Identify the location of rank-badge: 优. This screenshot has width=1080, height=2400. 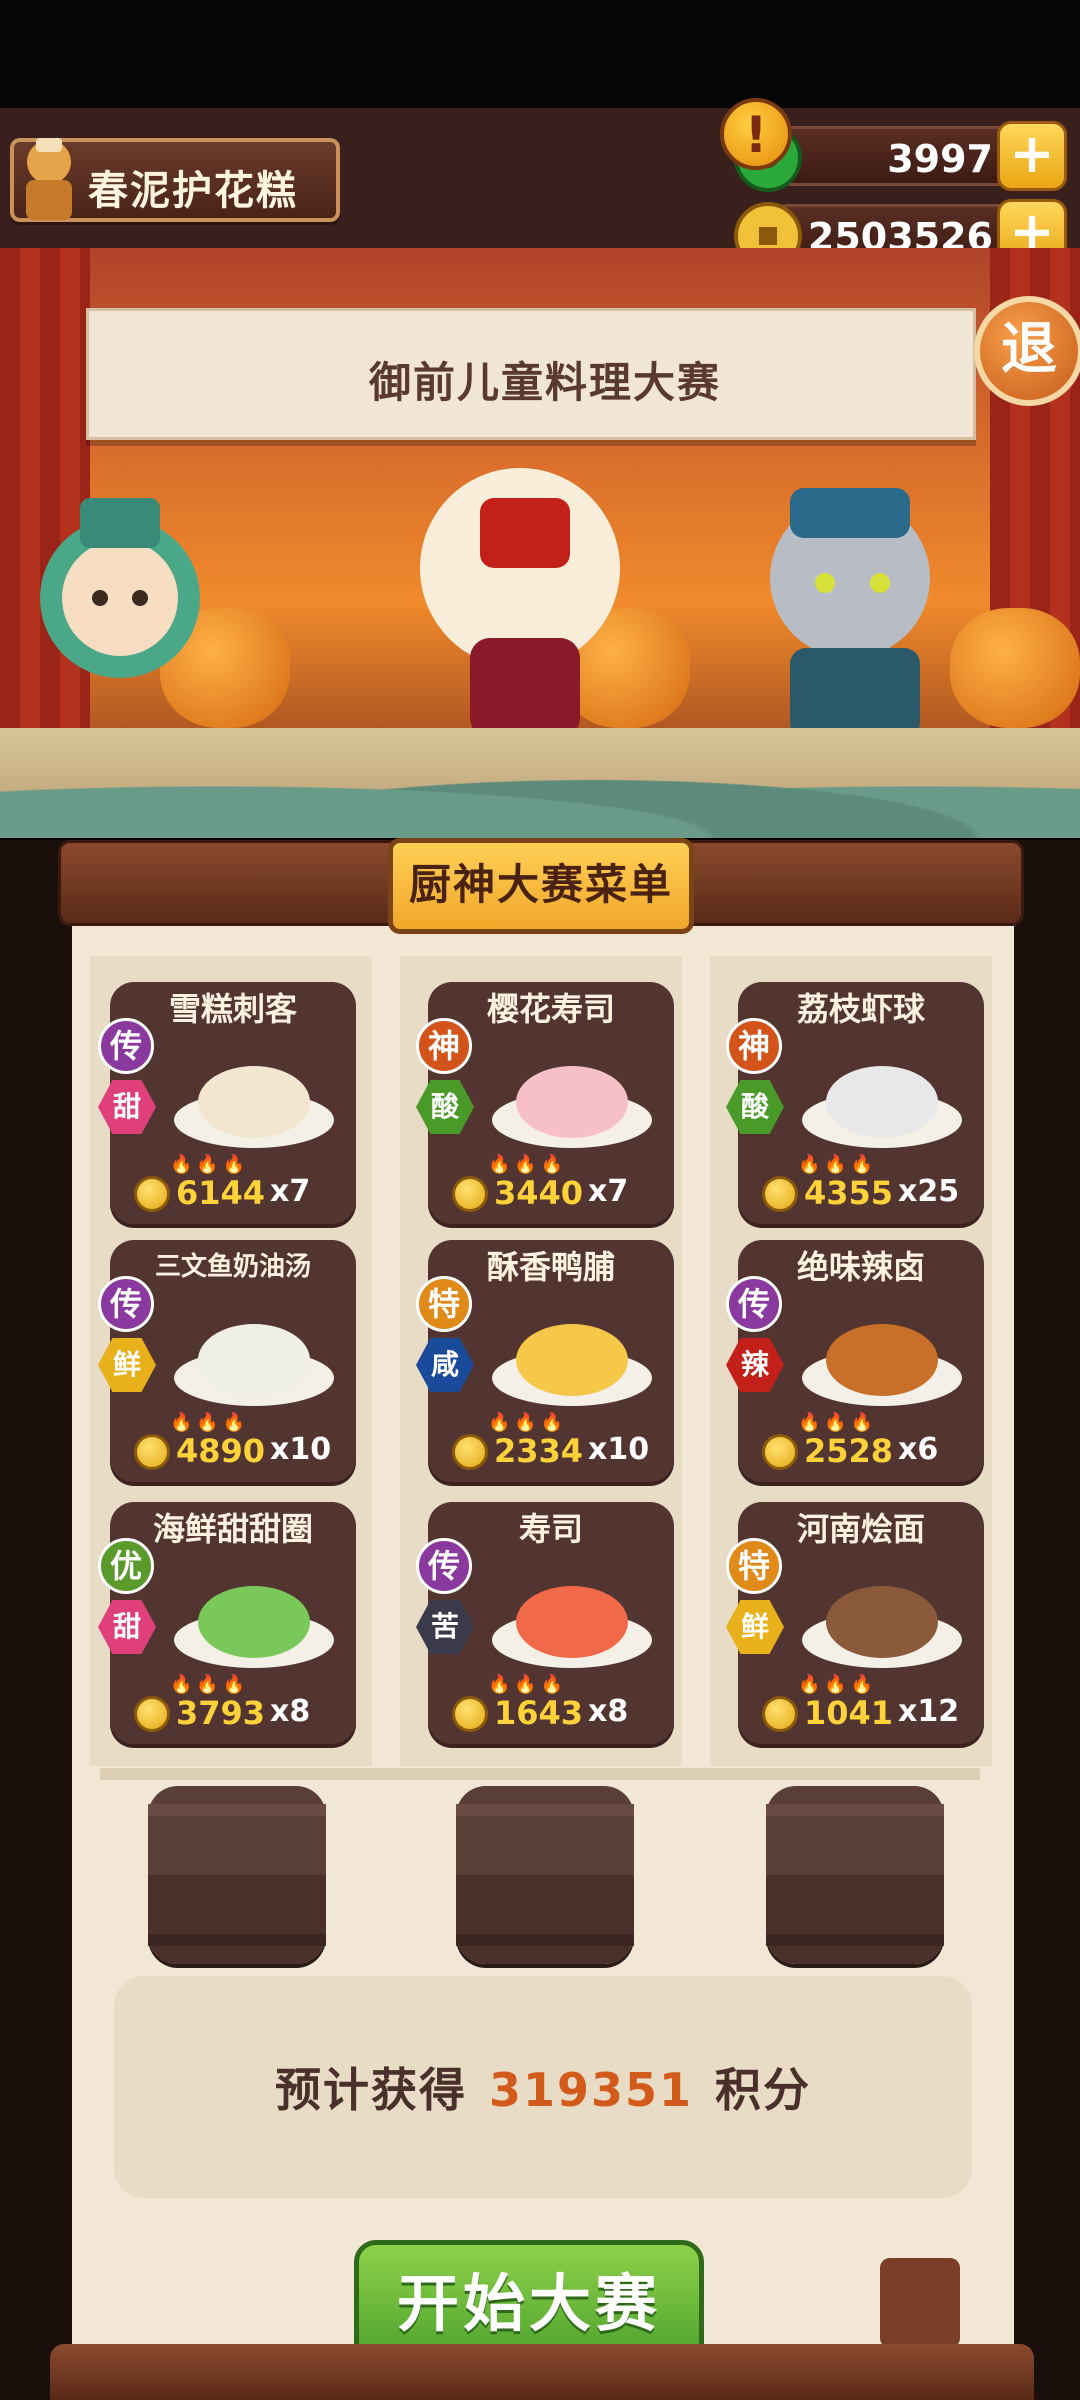
(126, 1566).